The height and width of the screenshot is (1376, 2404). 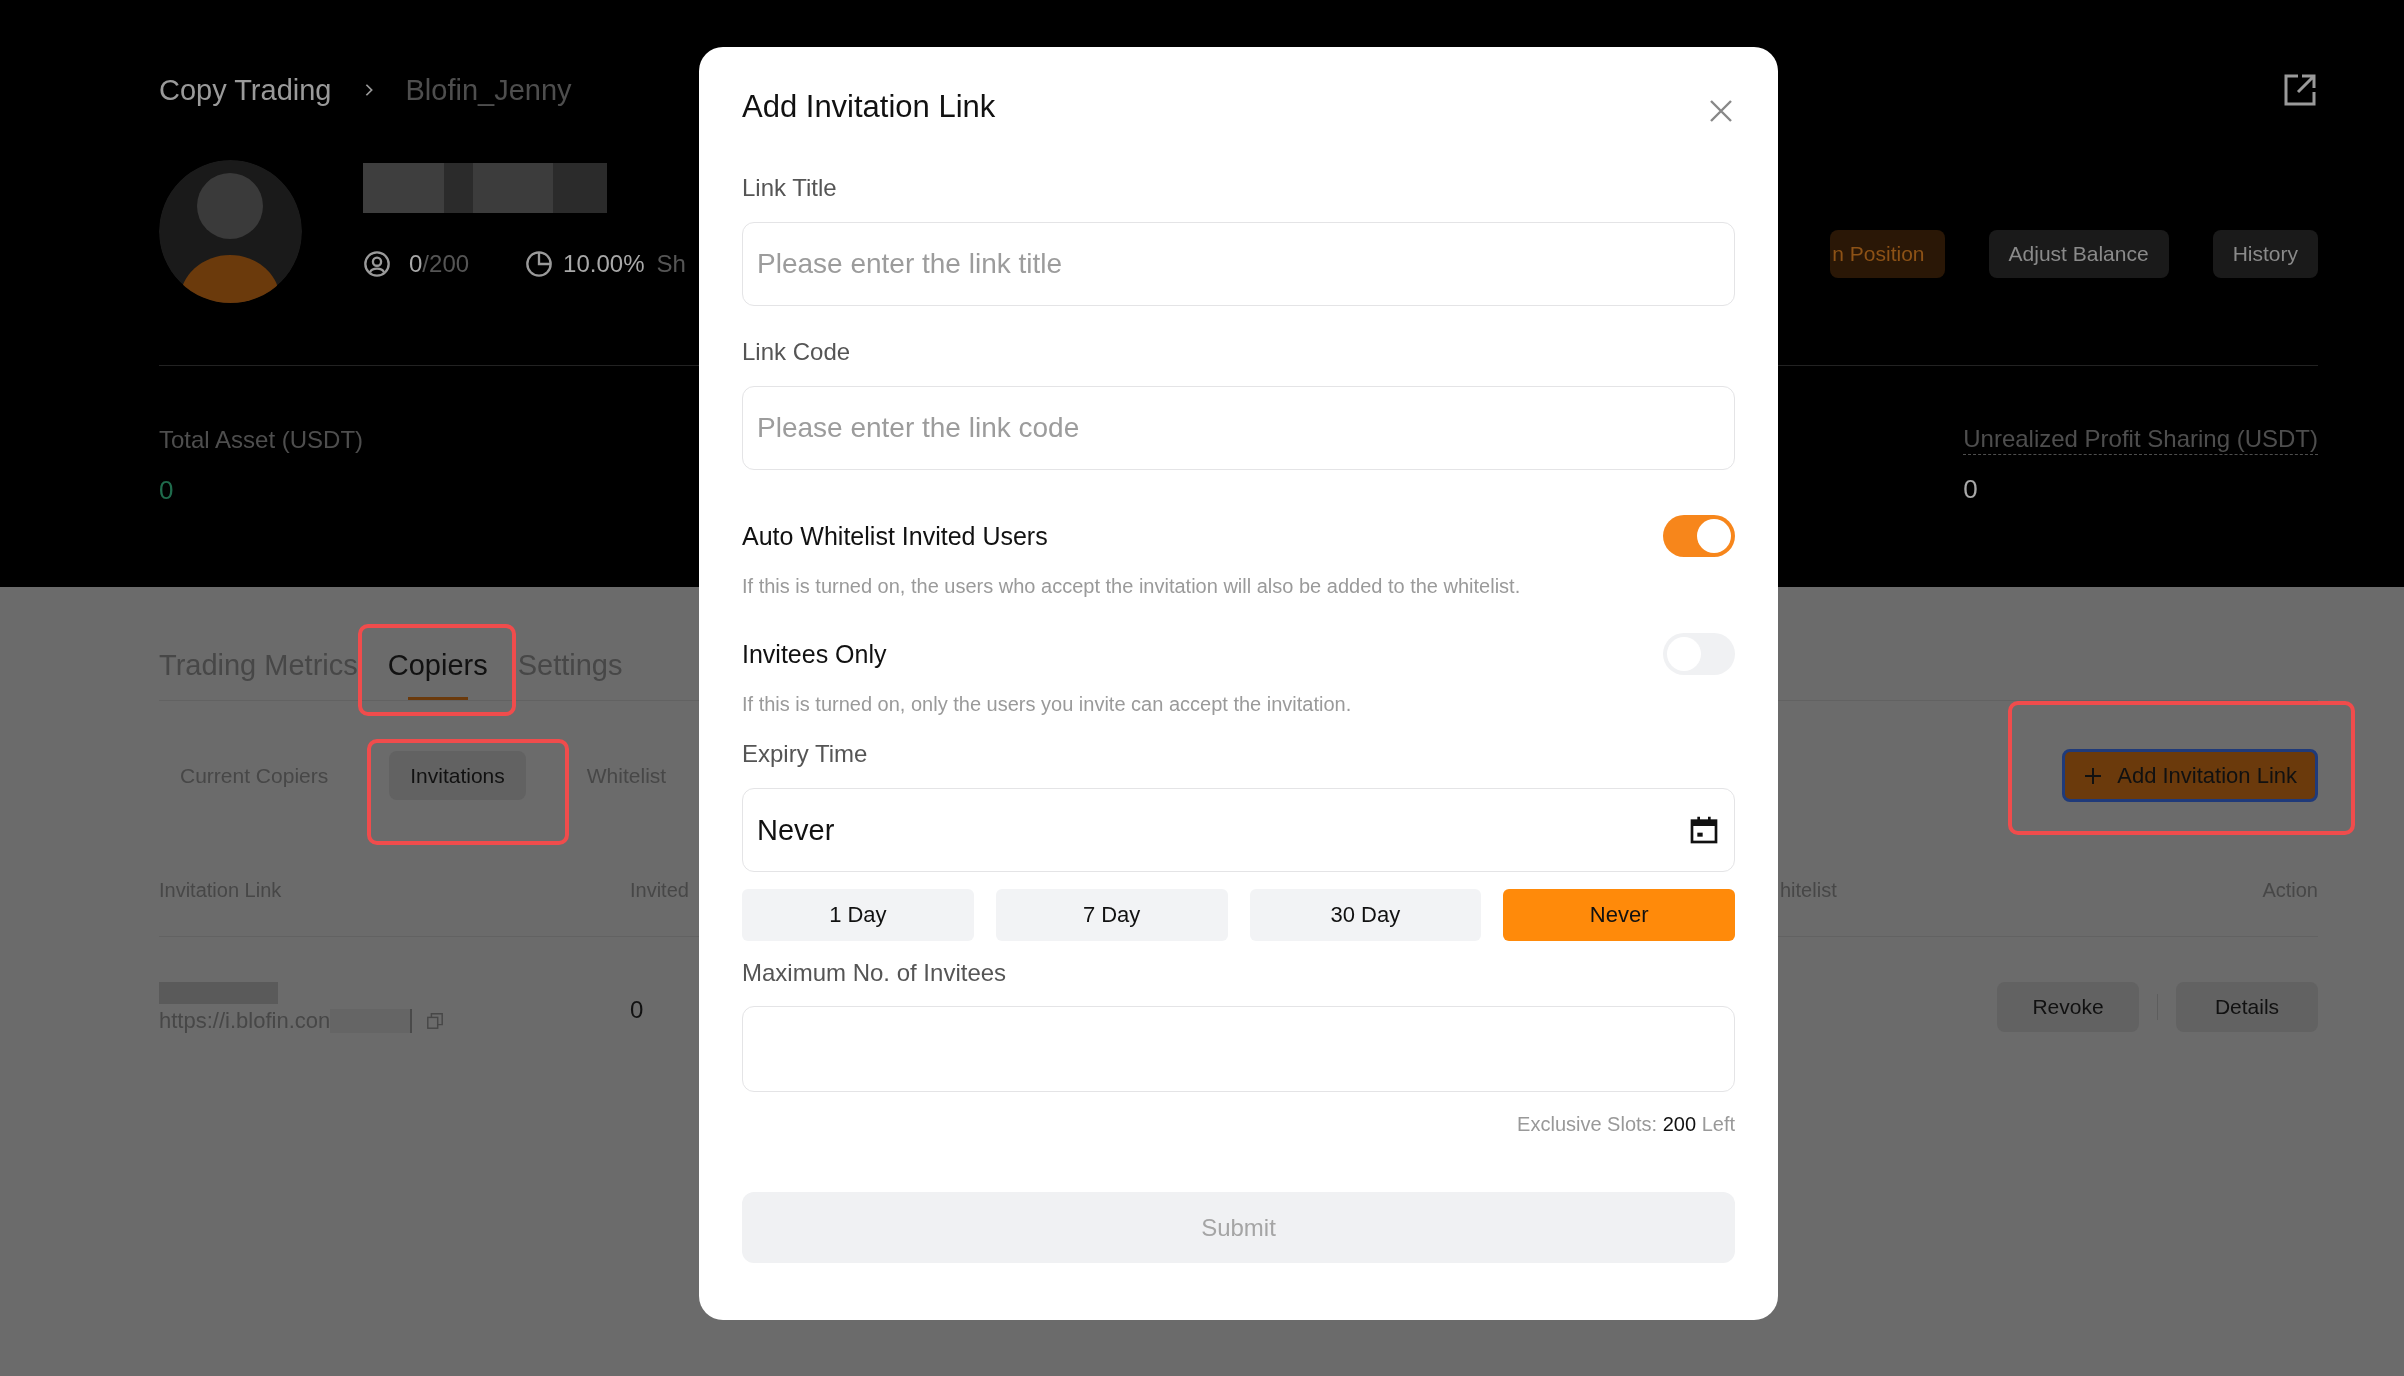 What do you see at coordinates (245, 90) in the screenshot?
I see `breadcrumb-item: Copy Trading` at bounding box center [245, 90].